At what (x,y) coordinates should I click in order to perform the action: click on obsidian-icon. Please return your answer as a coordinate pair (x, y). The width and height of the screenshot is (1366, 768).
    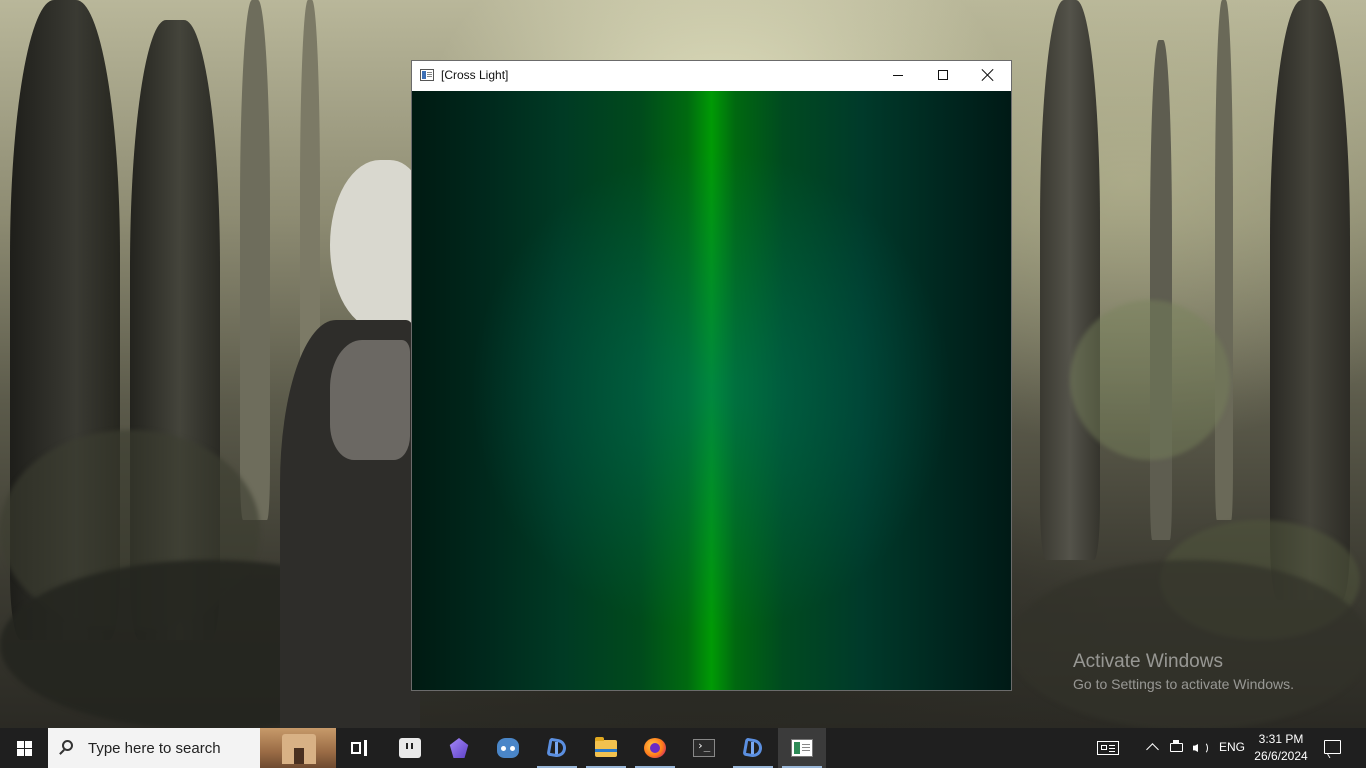
    Looking at the image, I should click on (459, 748).